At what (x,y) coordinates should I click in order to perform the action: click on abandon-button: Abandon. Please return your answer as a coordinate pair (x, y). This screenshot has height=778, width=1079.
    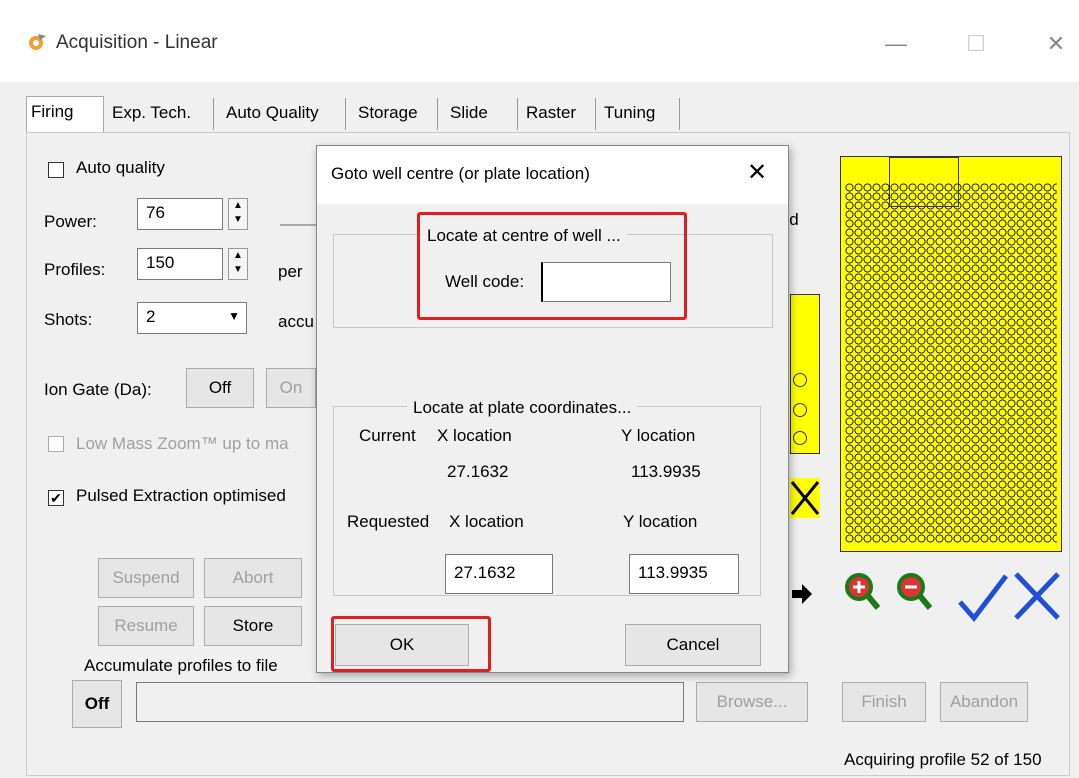
    Looking at the image, I should click on (984, 702).